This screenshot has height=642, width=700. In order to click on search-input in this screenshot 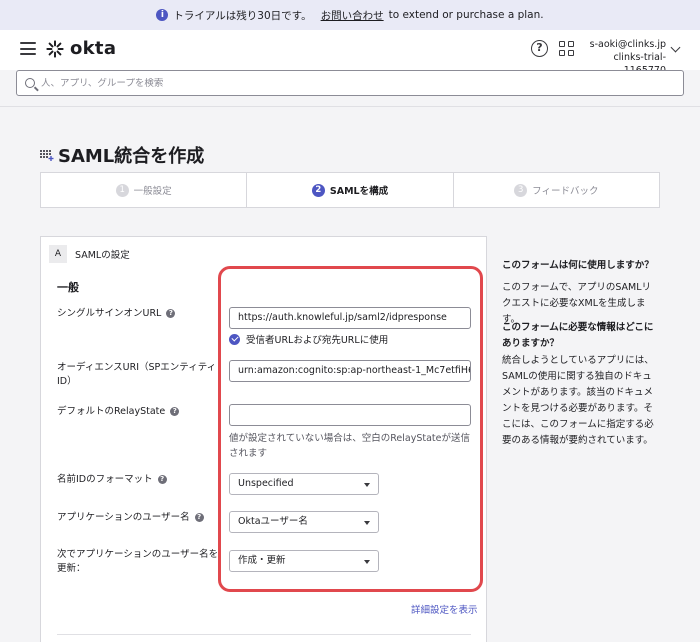, I will do `click(341, 83)`.